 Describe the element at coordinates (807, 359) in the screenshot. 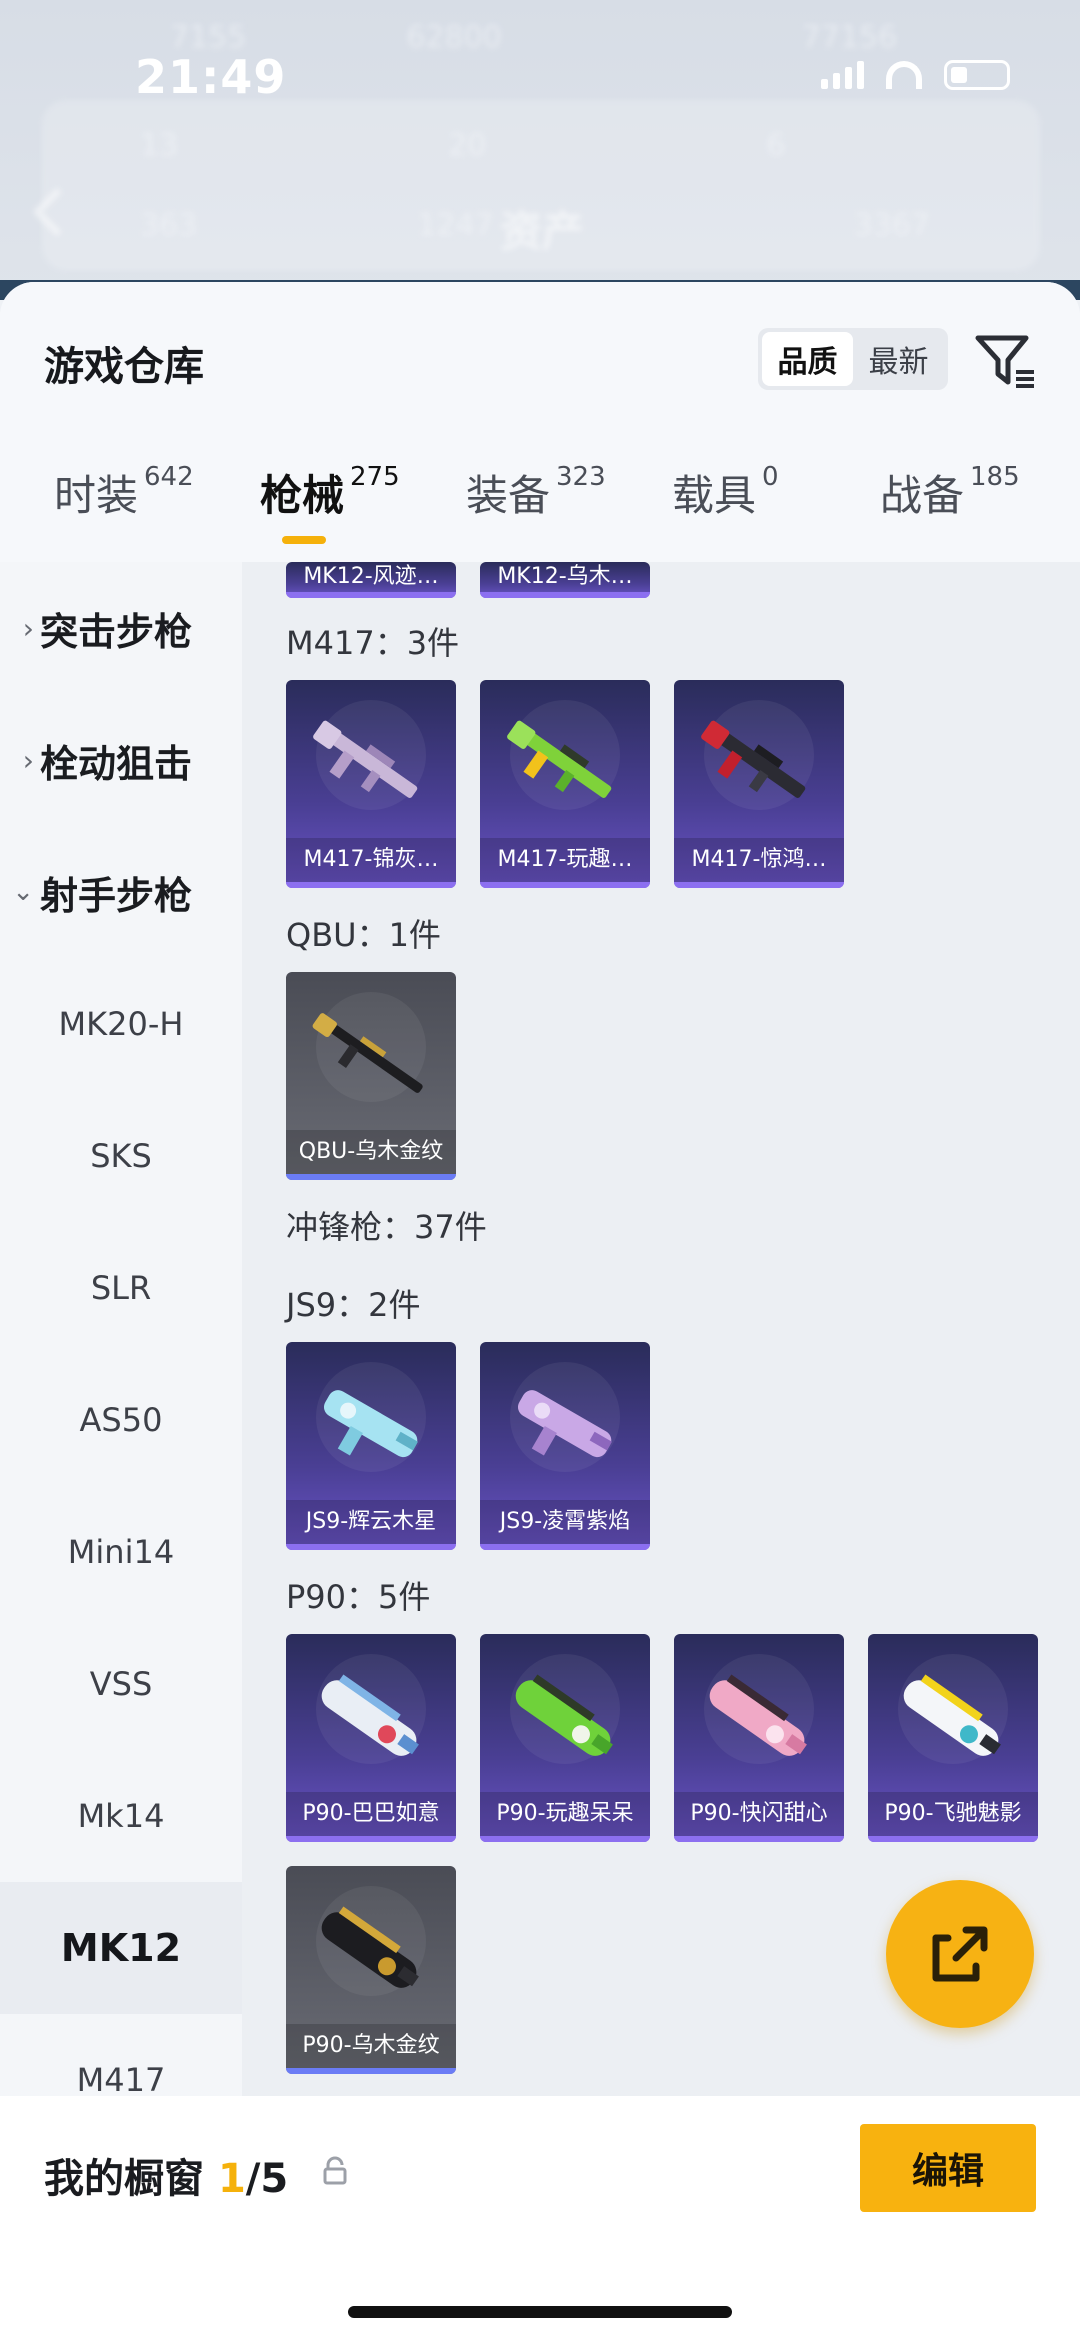

I see `sort-option-quality: 品质` at that location.